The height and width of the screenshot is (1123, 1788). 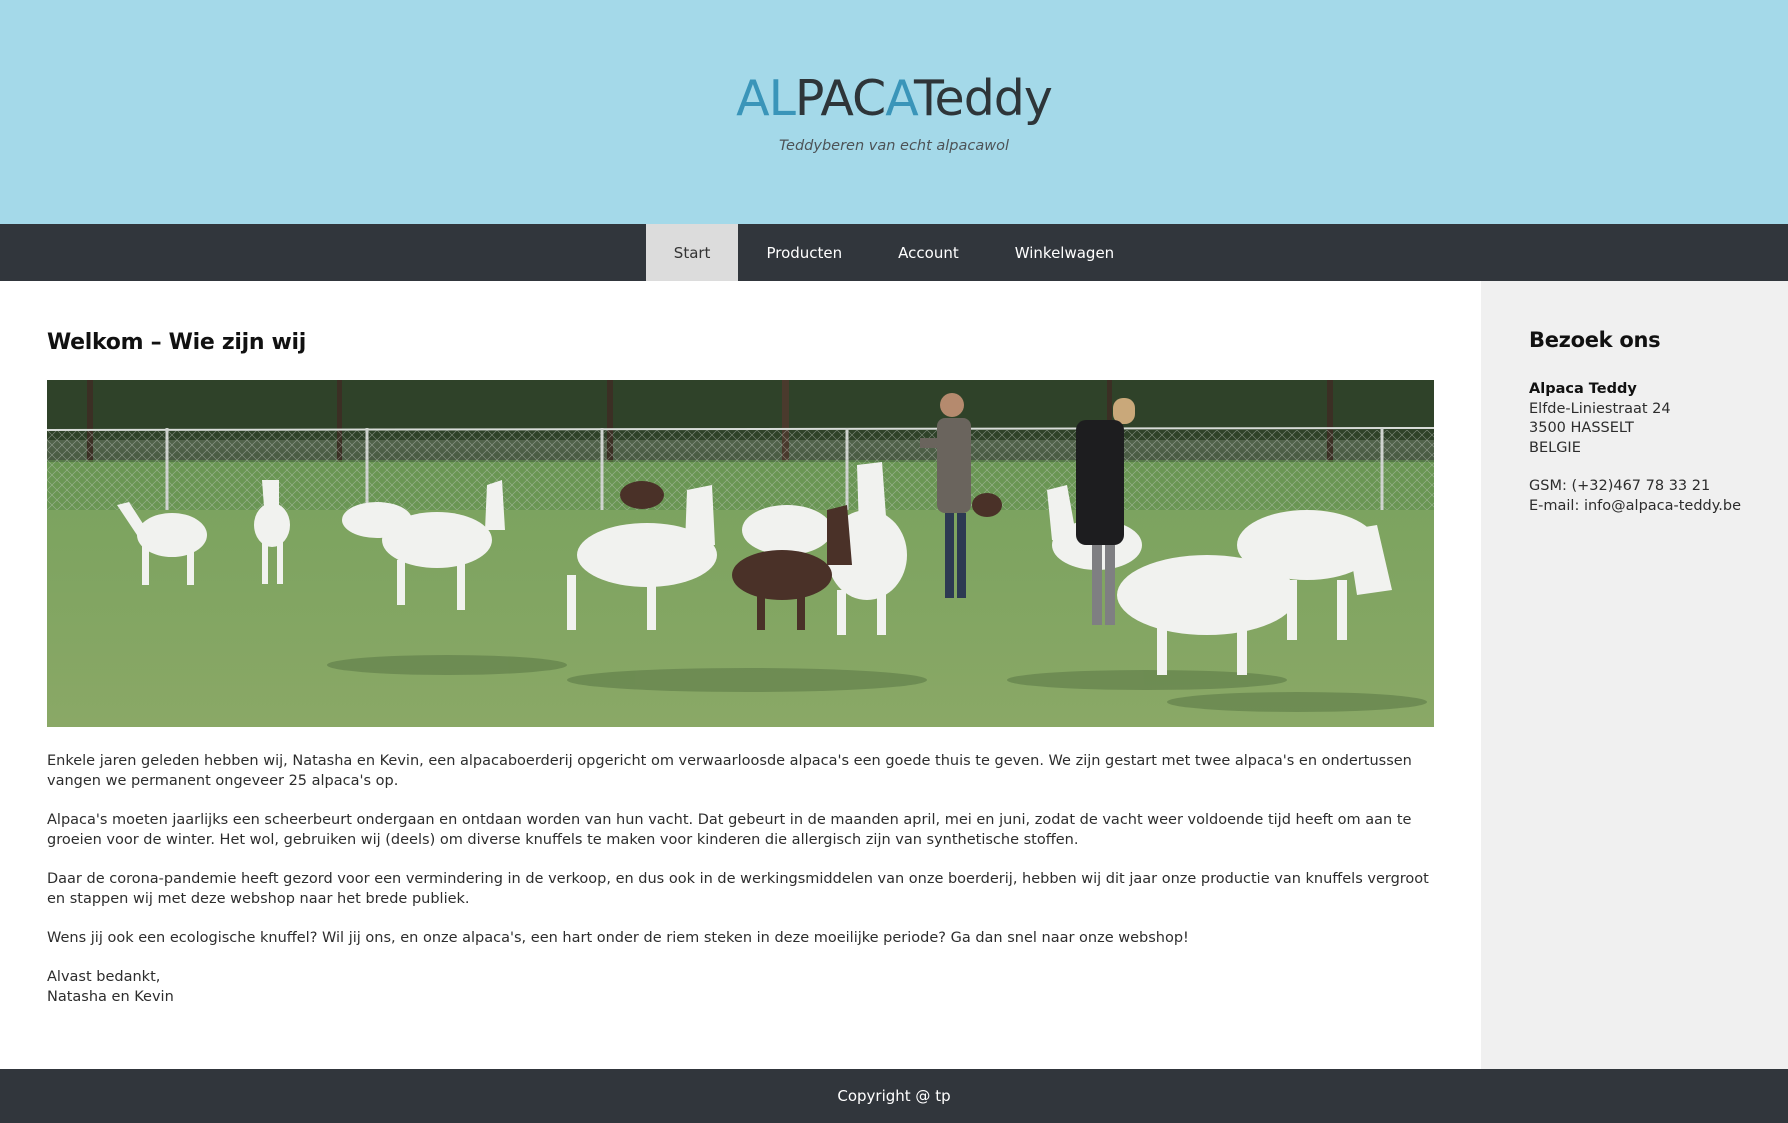 I want to click on site-tagline: Teddyberen van echt alpacawol, so click(x=894, y=146).